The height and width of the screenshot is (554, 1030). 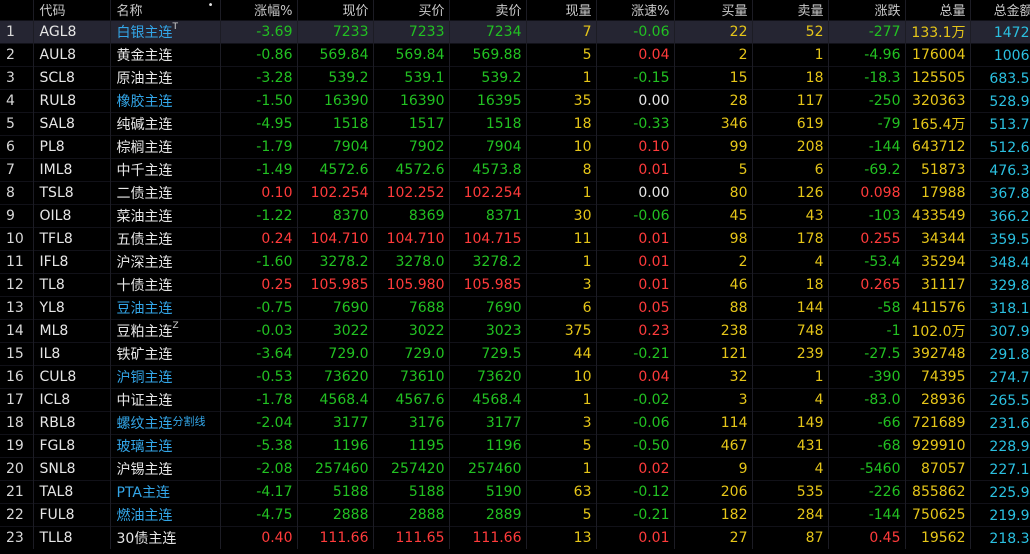 What do you see at coordinates (145, 102) in the screenshot?
I see `contract-name-text: 橡胶主连` at bounding box center [145, 102].